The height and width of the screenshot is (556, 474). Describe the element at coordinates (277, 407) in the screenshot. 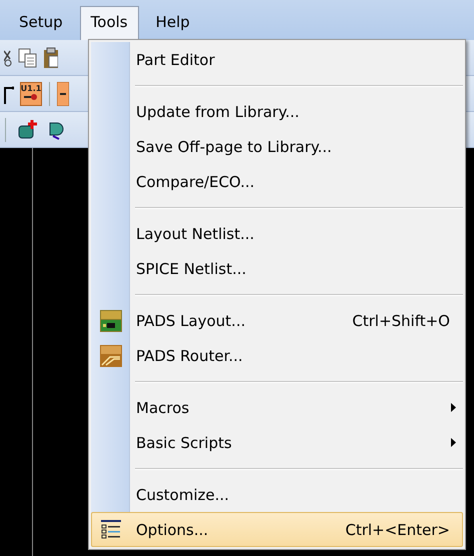

I see `menu-item: Macros` at that location.